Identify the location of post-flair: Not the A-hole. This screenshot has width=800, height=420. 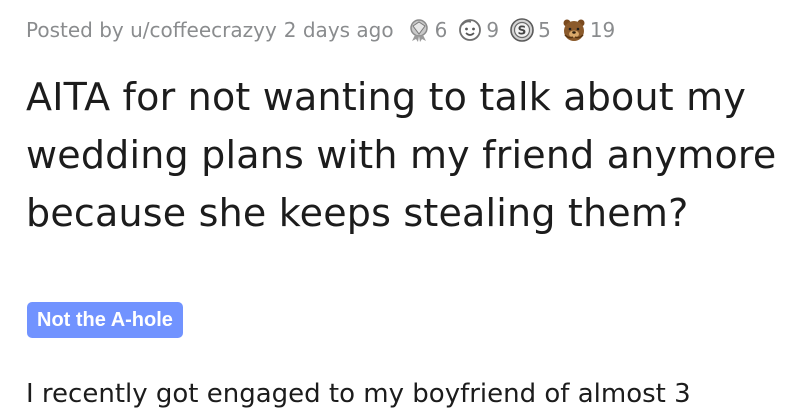
(105, 320).